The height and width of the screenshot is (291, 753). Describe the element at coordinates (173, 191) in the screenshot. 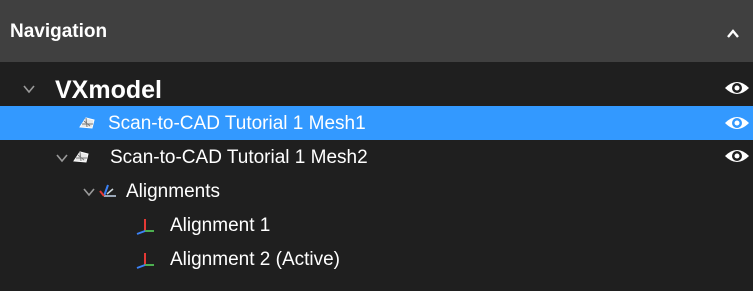

I see `tree-item-label: Alignments` at that location.